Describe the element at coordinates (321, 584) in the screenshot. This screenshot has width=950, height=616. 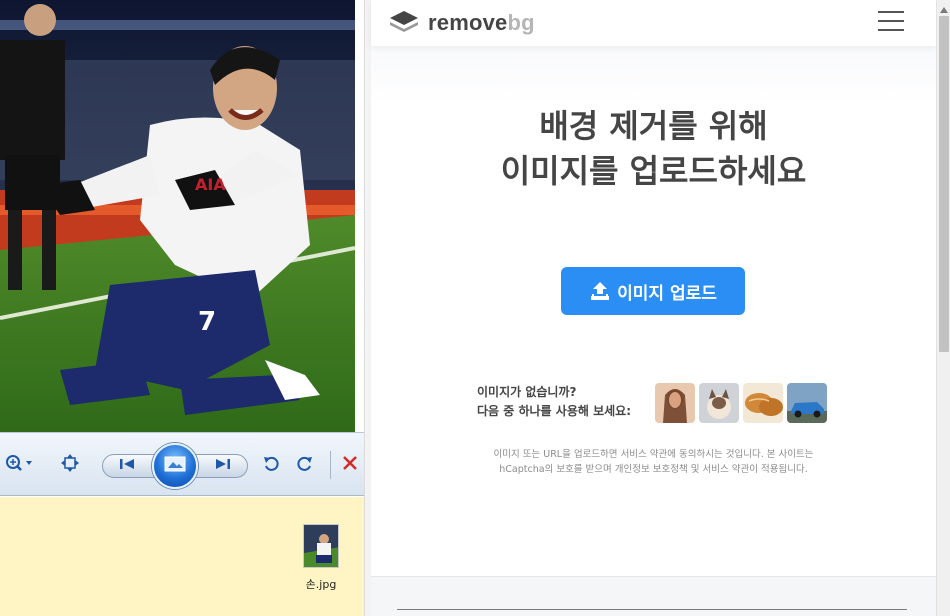
I see `file-name-label: 손.jpg` at that location.